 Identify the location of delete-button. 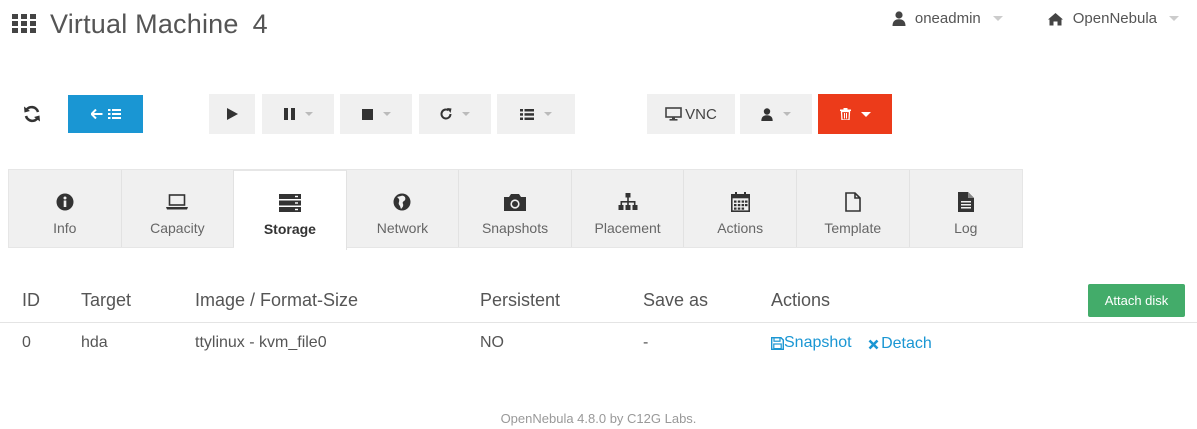
(855, 114).